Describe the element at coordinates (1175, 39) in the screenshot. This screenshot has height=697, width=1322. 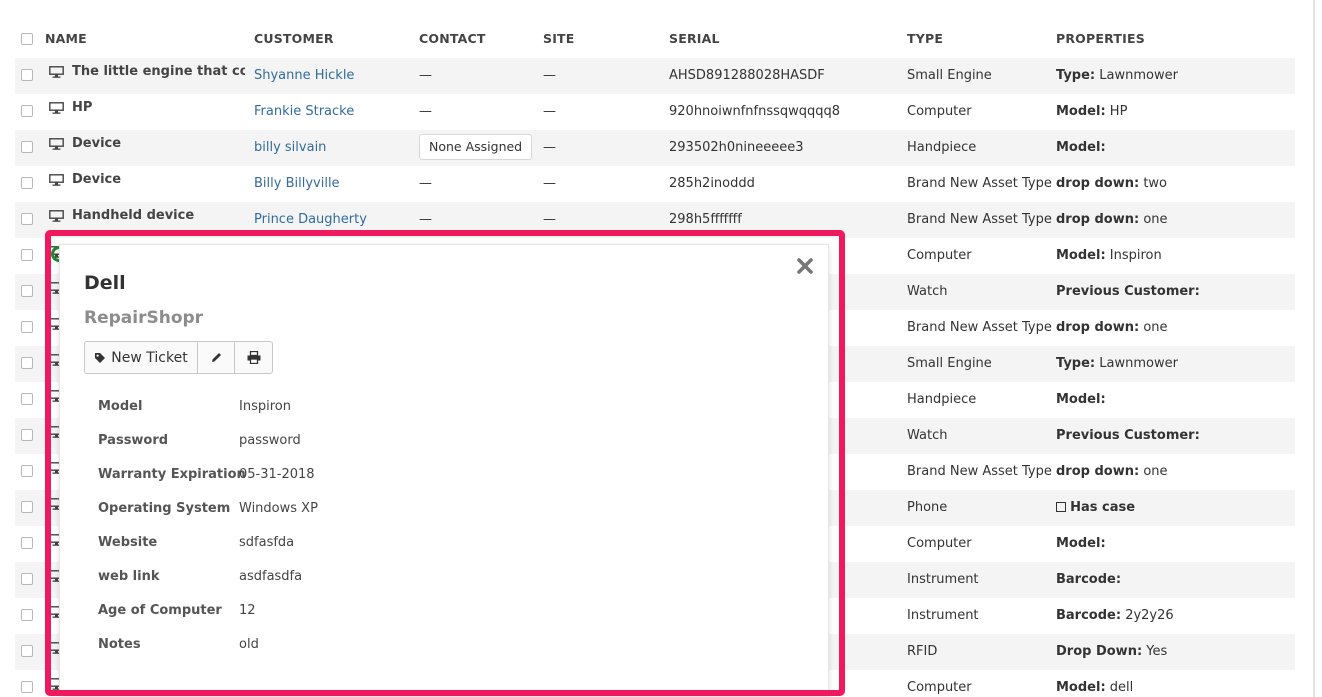
I see `column-header-properties: PROPERTIES` at that location.